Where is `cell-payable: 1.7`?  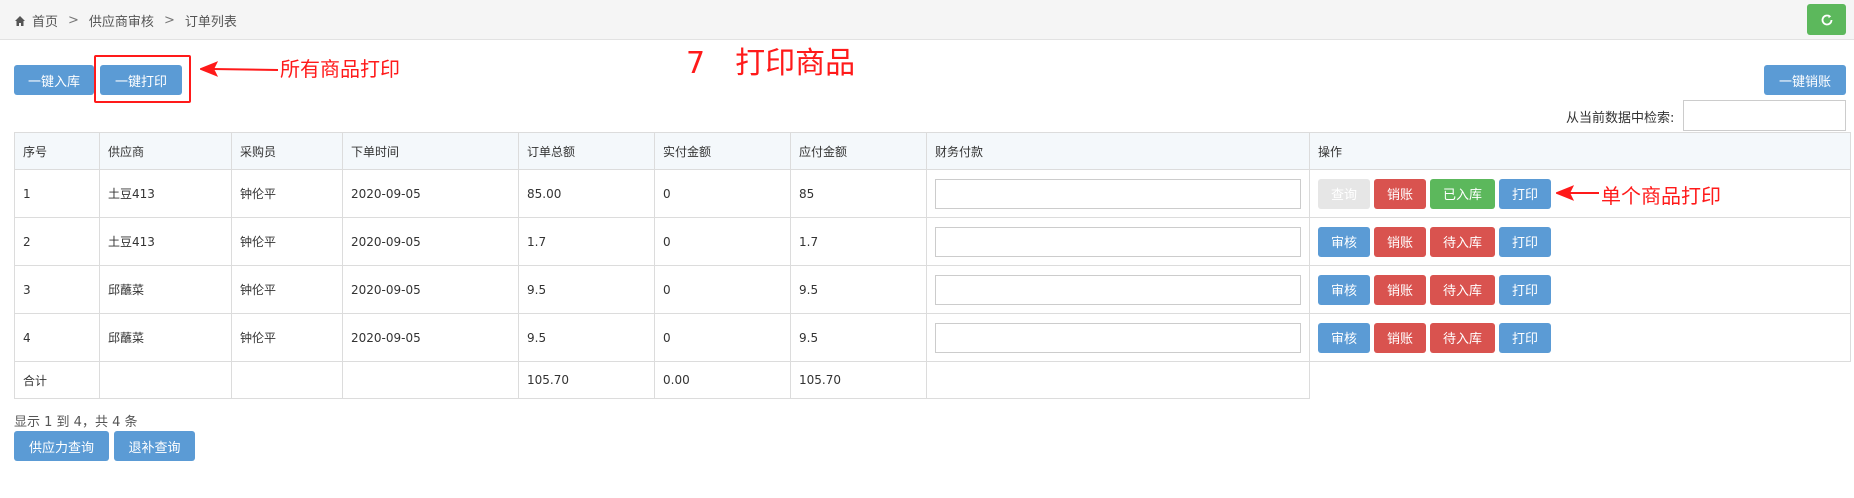 cell-payable: 1.7 is located at coordinates (858, 241).